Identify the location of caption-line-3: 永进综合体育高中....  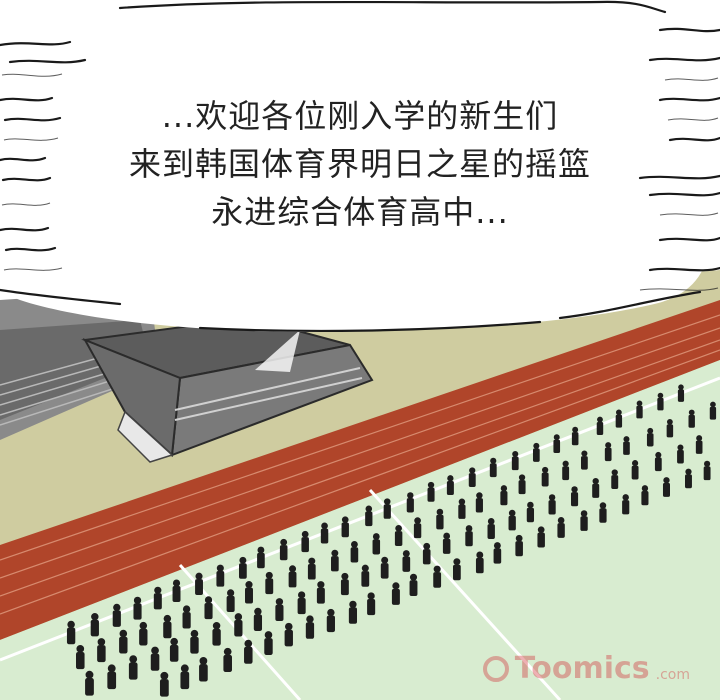
(360, 212).